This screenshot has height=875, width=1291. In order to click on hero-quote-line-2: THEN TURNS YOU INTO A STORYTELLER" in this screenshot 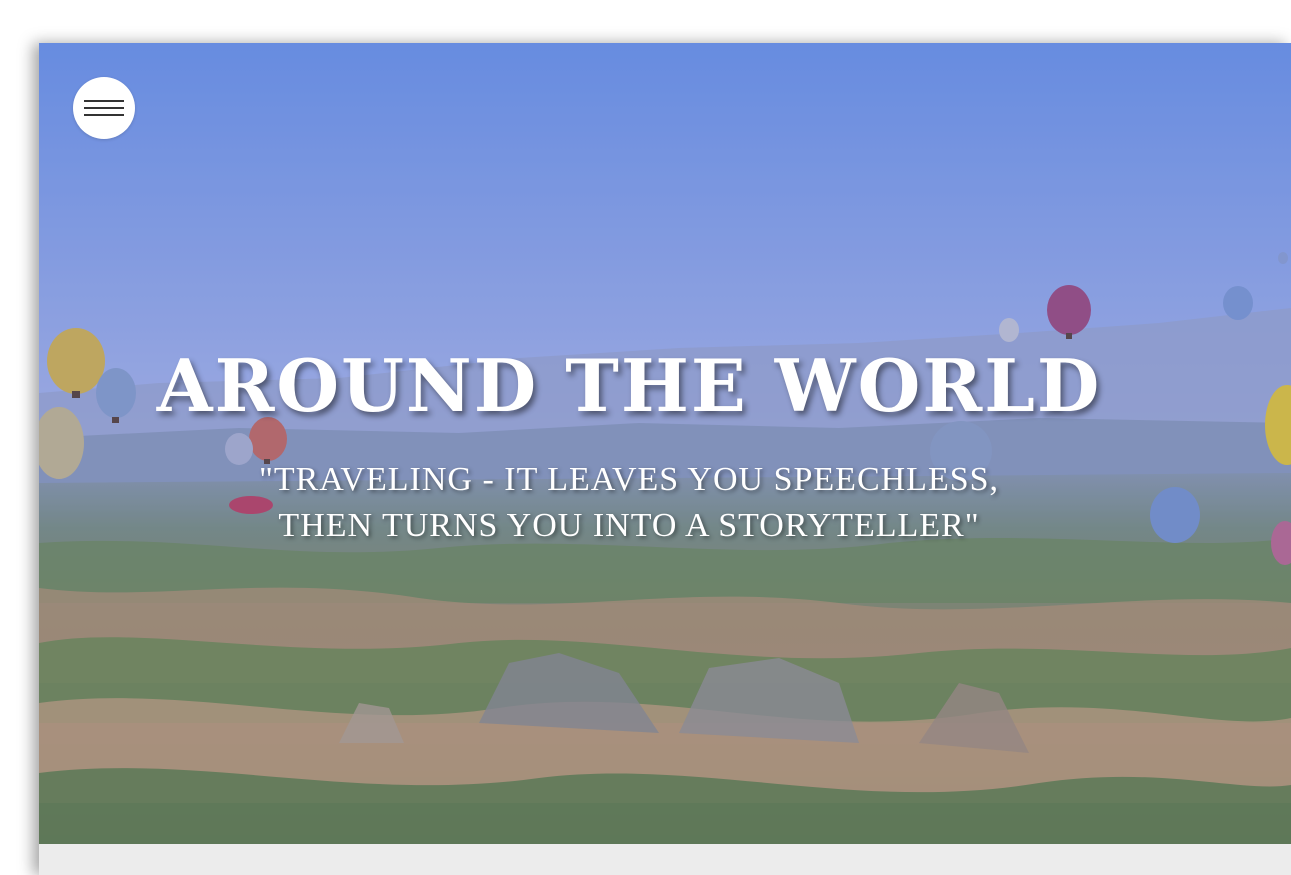, I will do `click(629, 525)`.